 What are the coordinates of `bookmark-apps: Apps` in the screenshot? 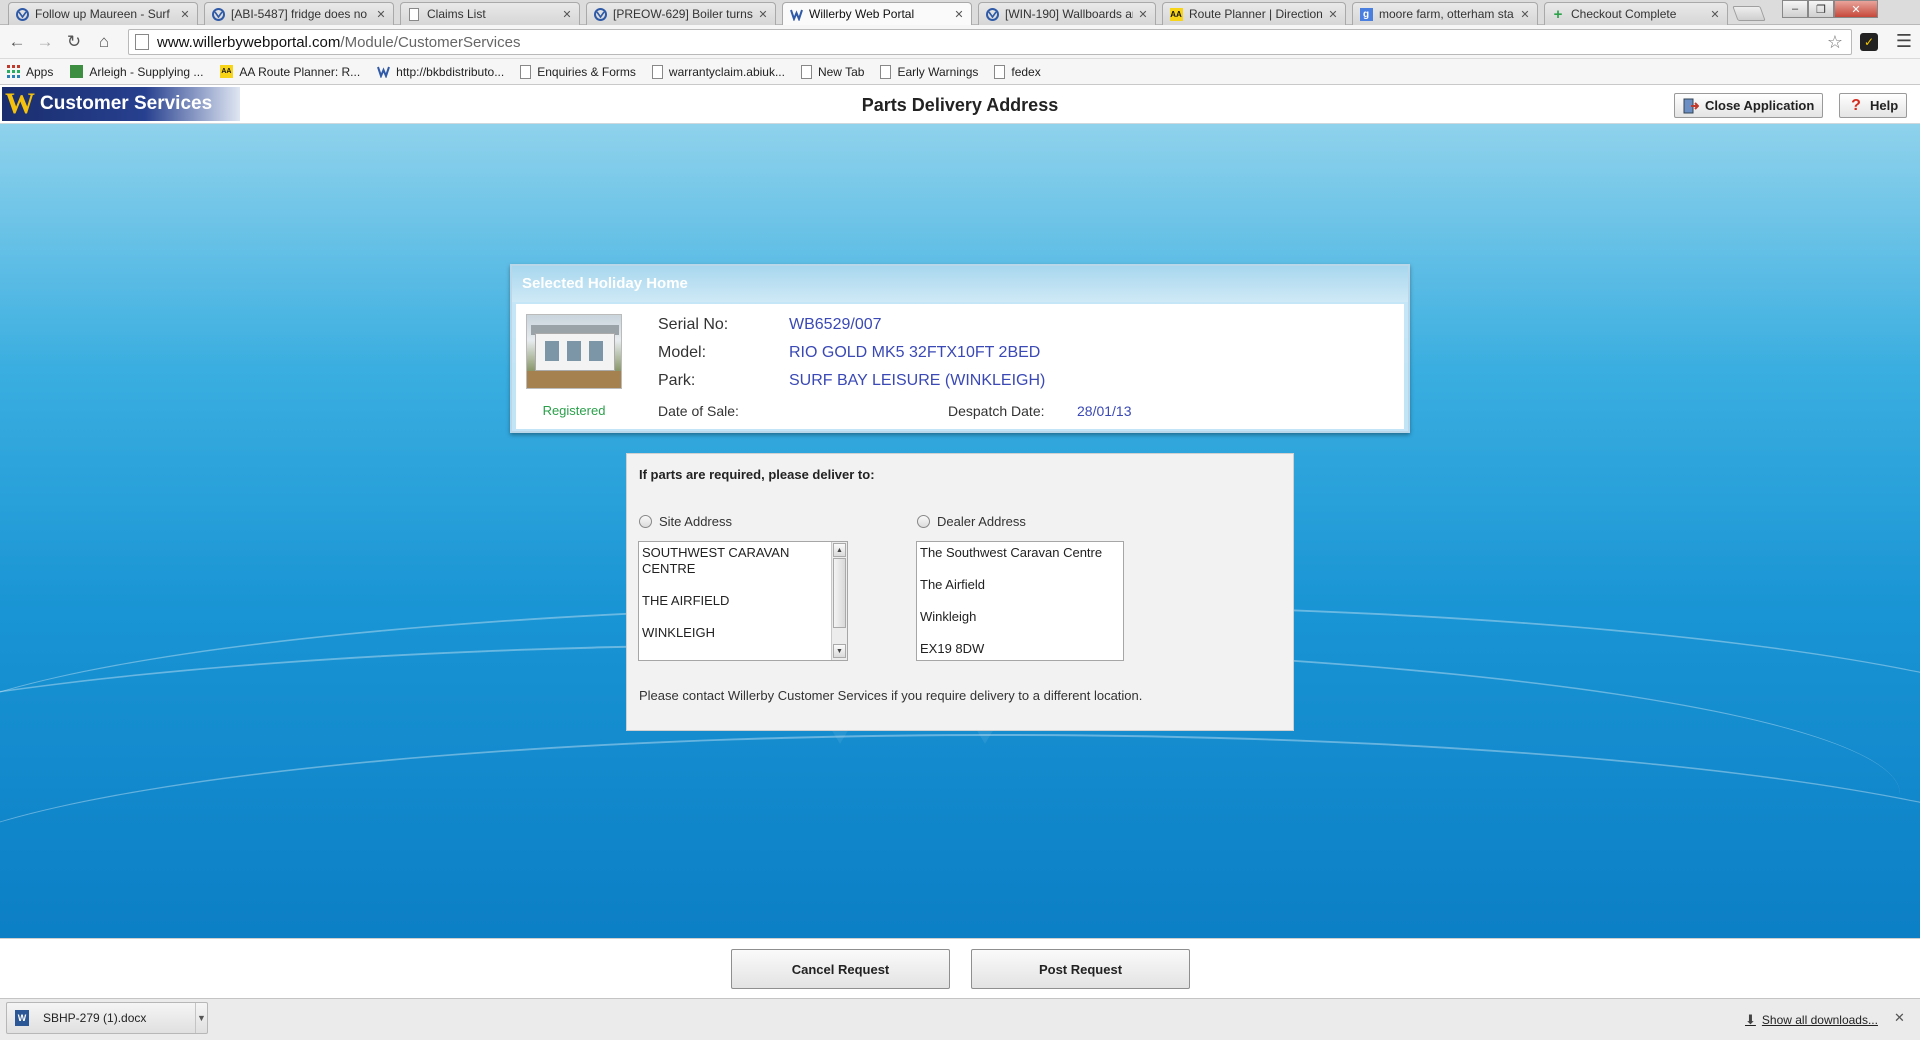 It's located at (29, 72).